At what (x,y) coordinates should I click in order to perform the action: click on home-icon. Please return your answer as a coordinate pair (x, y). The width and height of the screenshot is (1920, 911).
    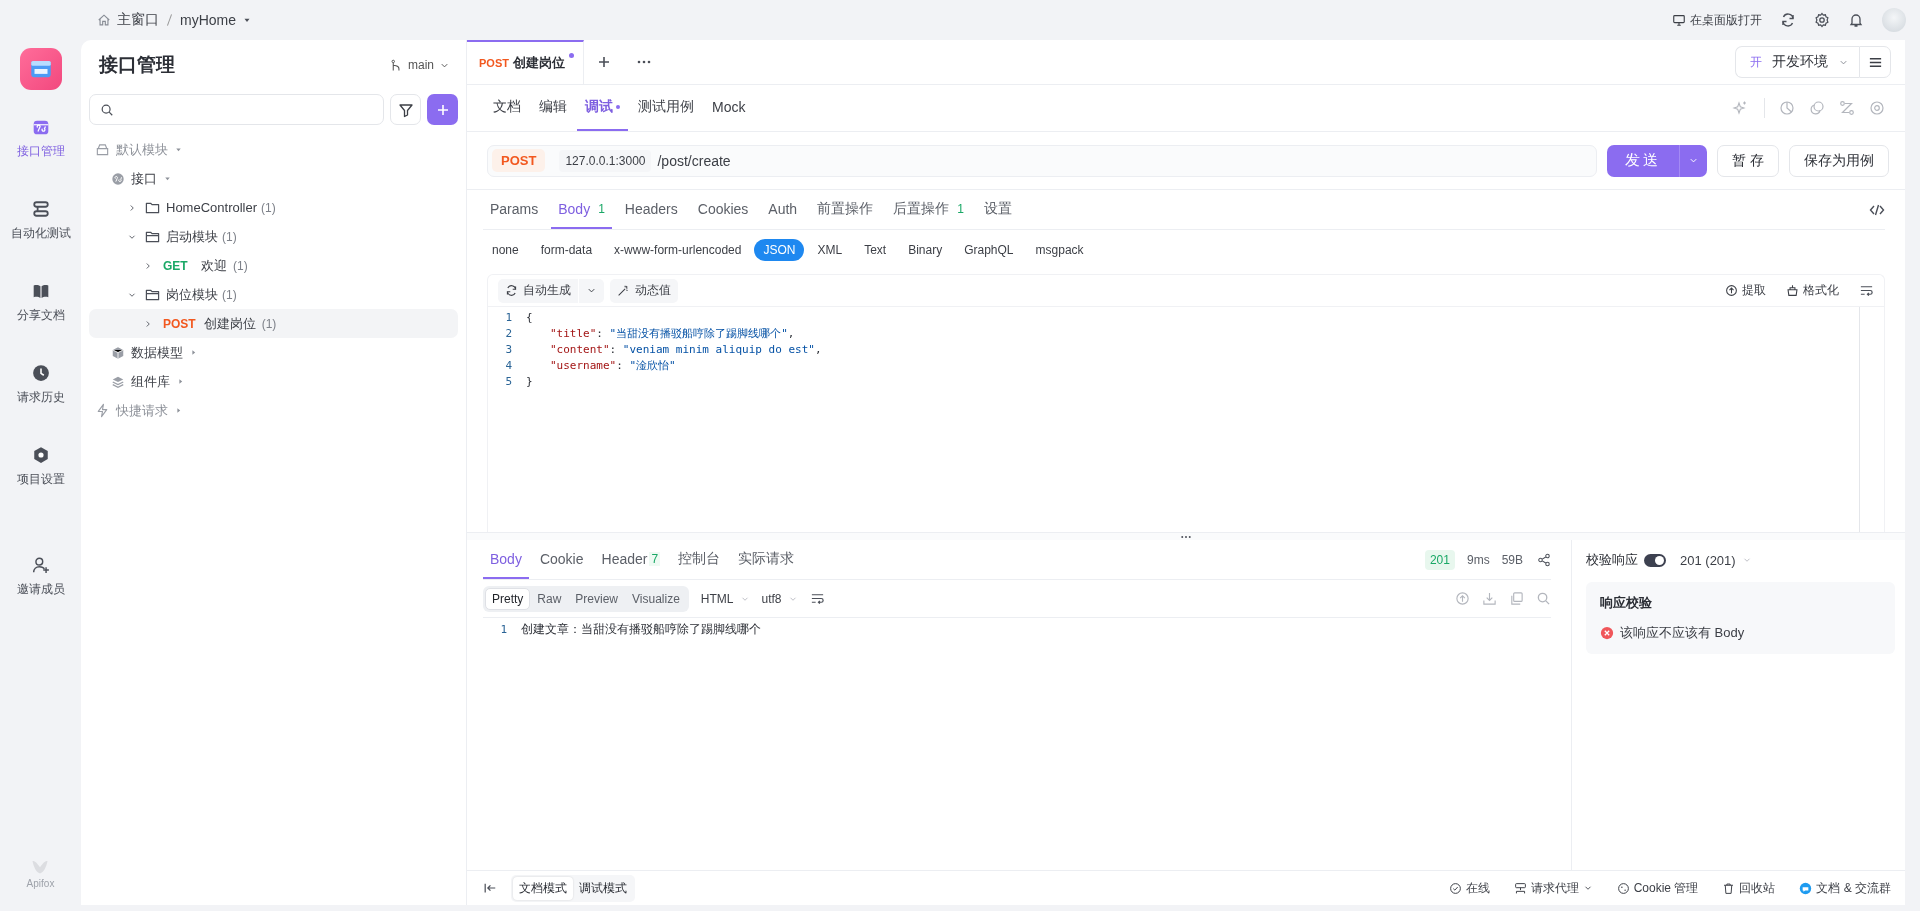
    Looking at the image, I should click on (104, 20).